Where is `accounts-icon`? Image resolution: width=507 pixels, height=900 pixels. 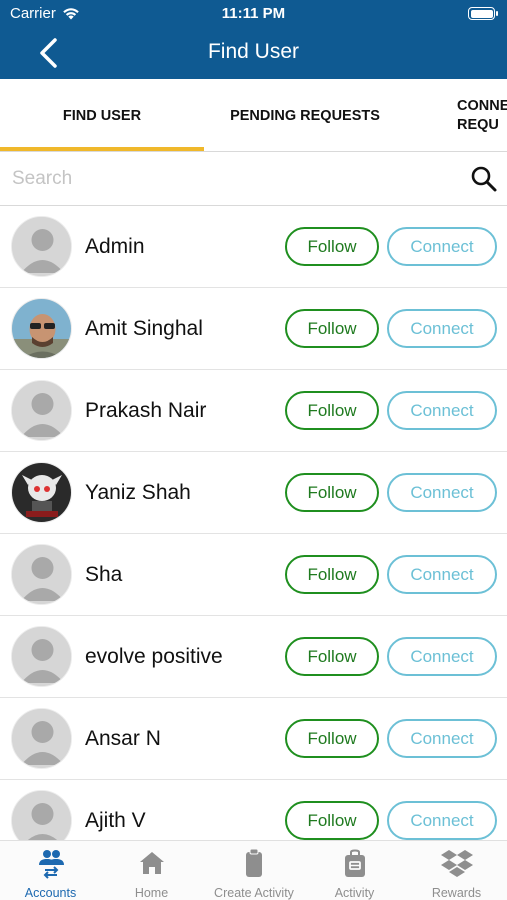 accounts-icon is located at coordinates (51, 864).